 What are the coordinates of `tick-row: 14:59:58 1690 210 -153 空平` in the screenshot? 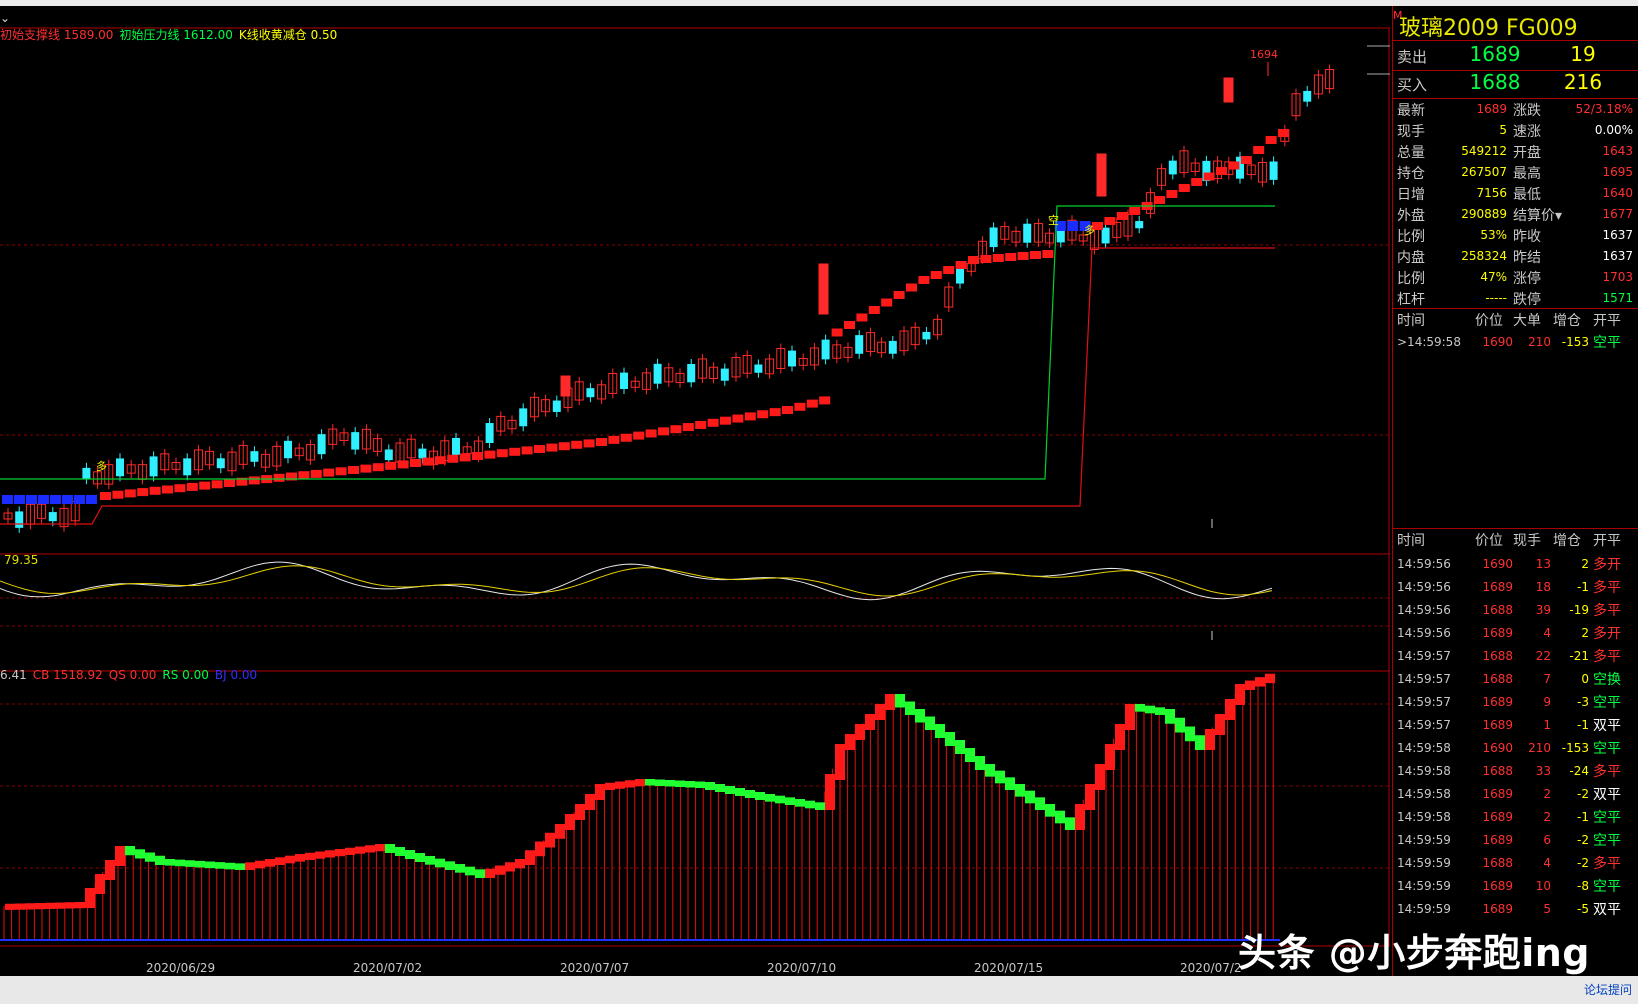 It's located at (1515, 750).